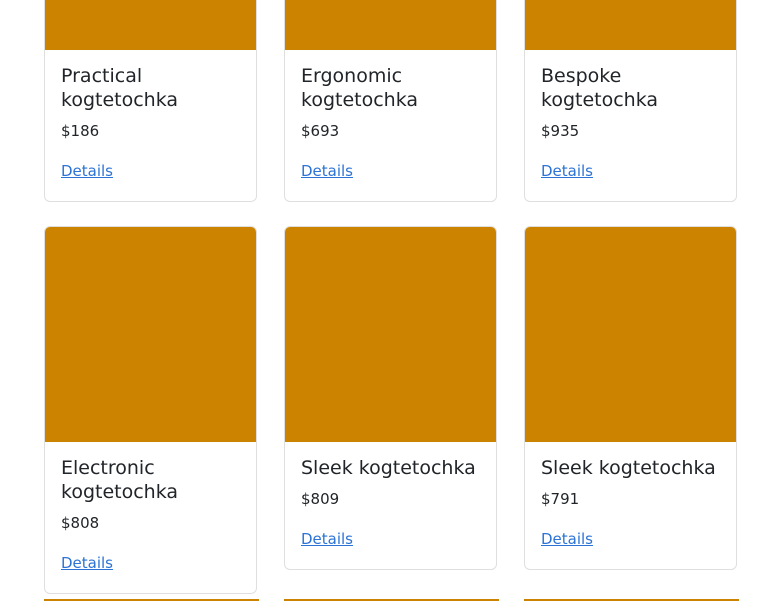 This screenshot has height=601, width=784. What do you see at coordinates (560, 499) in the screenshot?
I see `product-price: $791` at bounding box center [560, 499].